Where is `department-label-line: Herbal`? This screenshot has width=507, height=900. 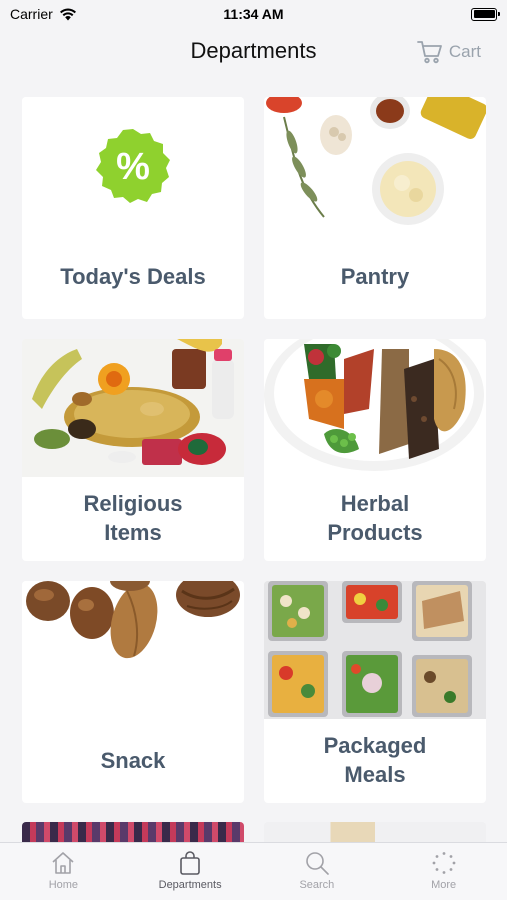
department-label-line: Herbal is located at coordinates (375, 504).